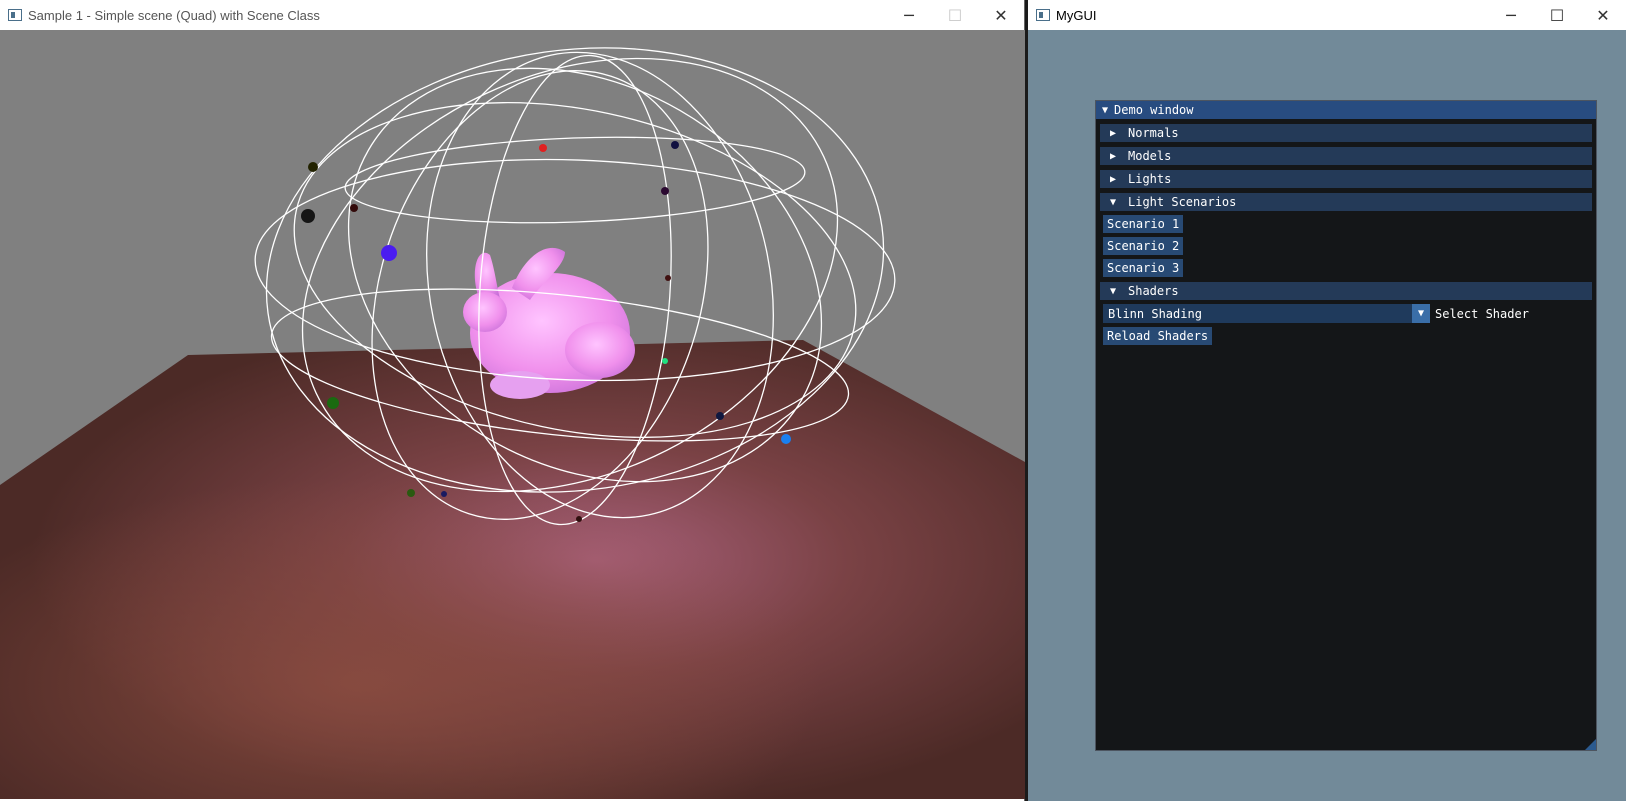 This screenshot has height=801, width=1626. I want to click on scenario-3-button: Scenario 3, so click(1143, 268).